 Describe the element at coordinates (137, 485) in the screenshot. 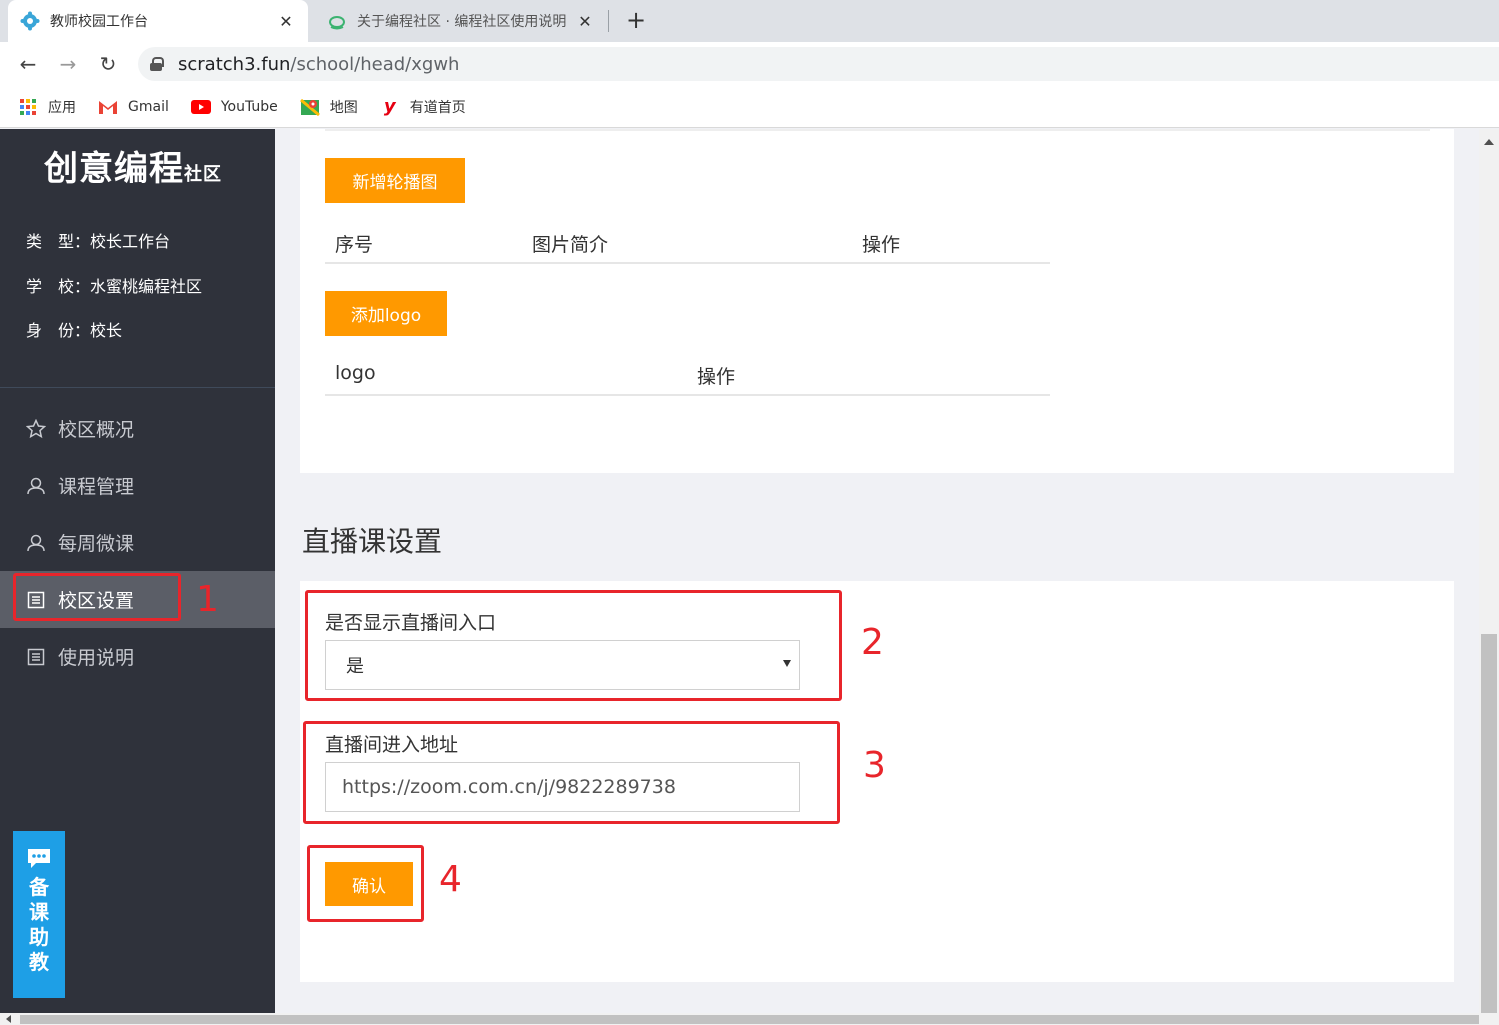

I see `sidebar-item-course-management: 课程管理` at that location.